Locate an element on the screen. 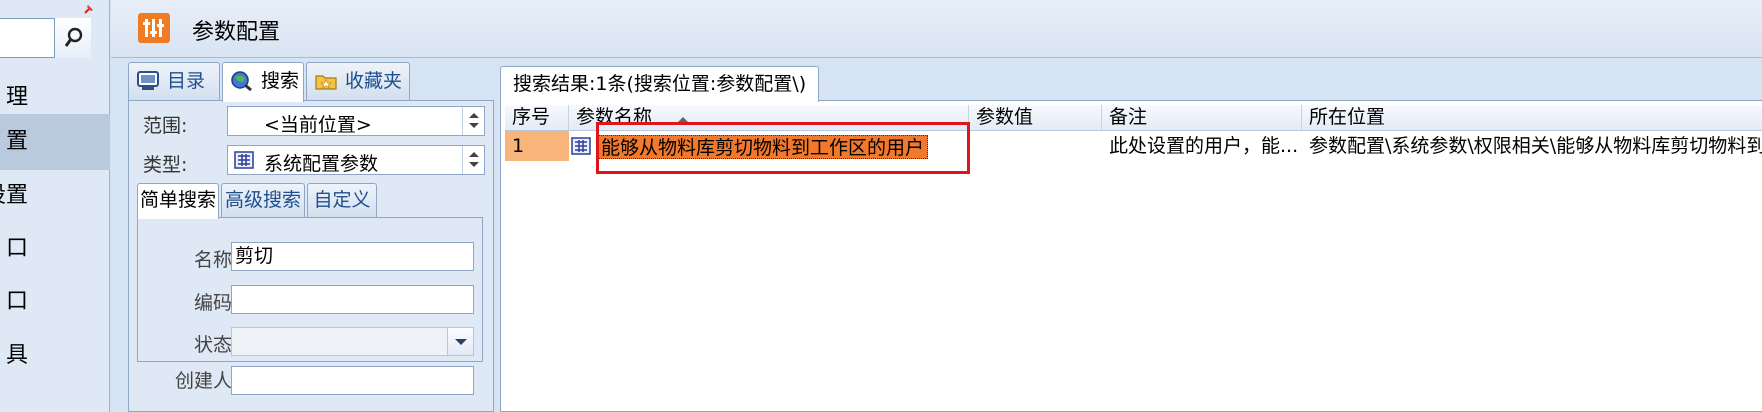  left-nav: 理 置 设置 口 口 具 is located at coordinates (55, 206).